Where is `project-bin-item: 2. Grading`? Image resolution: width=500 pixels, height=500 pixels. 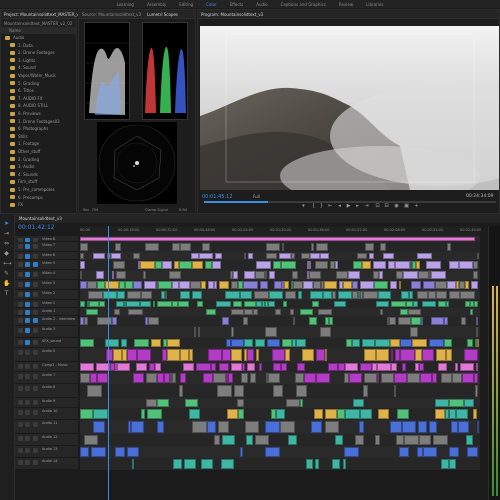
project-bin-item: 2. Grading is located at coordinates (24, 159).